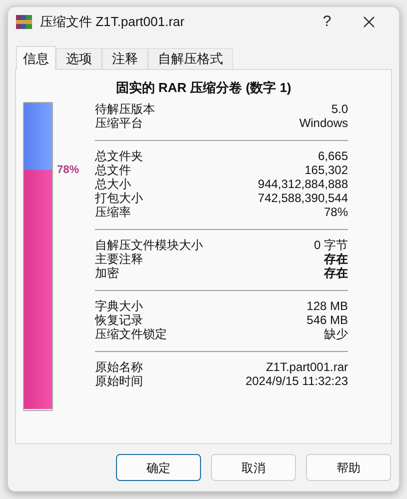 Image resolution: width=407 pixels, height=499 pixels. What do you see at coordinates (119, 198) in the screenshot?
I see `info-label: 打包大小` at bounding box center [119, 198].